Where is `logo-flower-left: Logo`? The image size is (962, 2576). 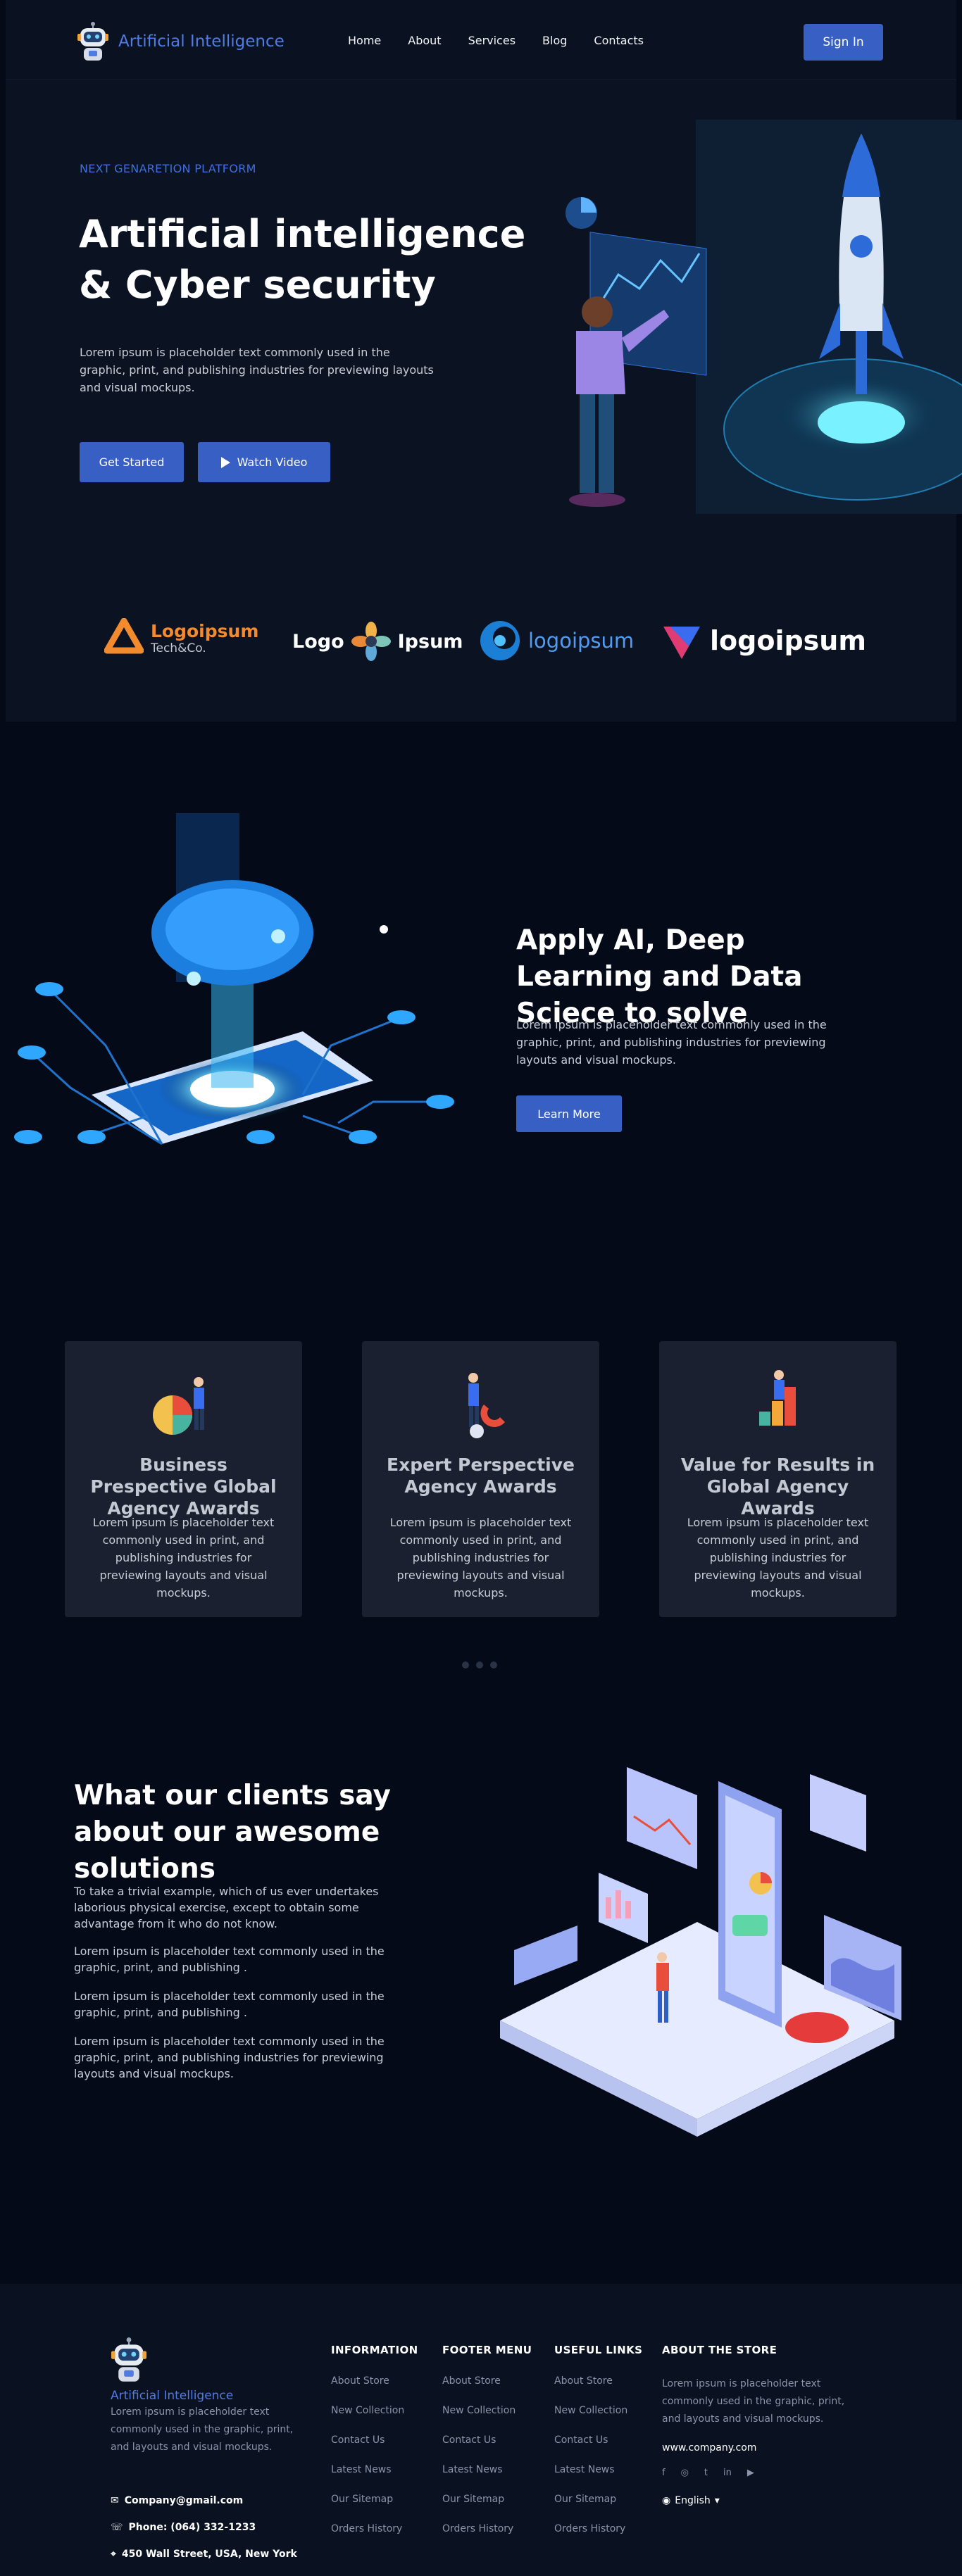
logo-flower-left: Logo is located at coordinates (318, 641).